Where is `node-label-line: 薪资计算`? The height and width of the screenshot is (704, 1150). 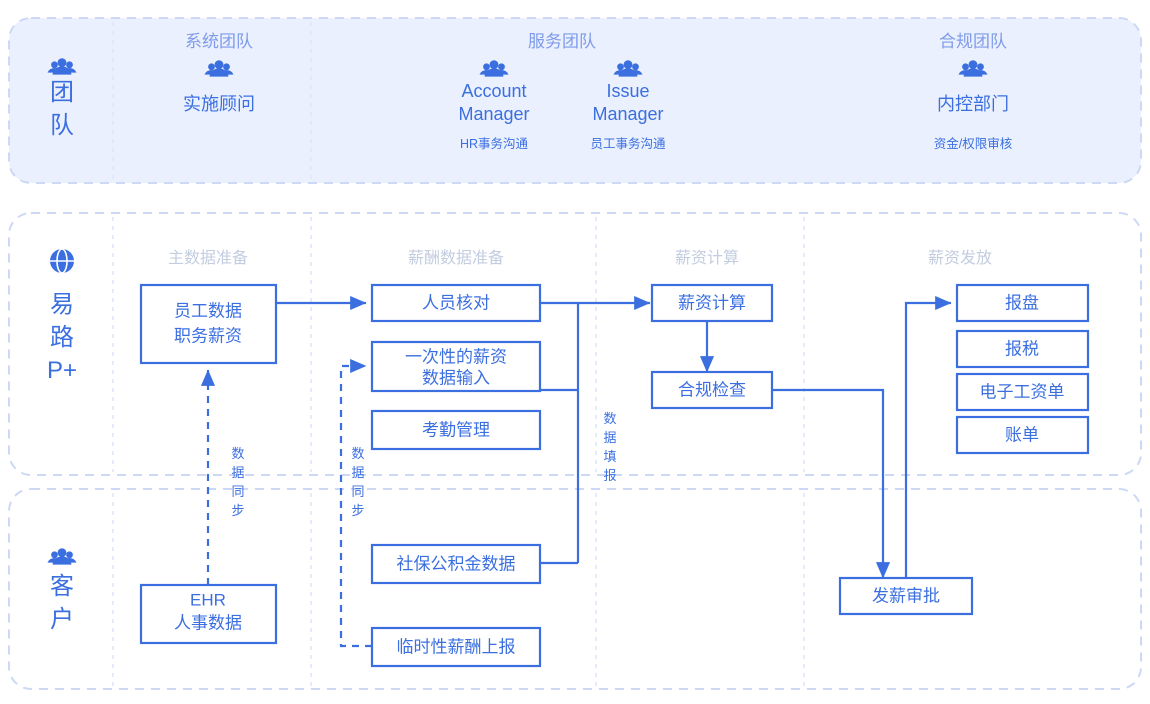
node-label-line: 薪资计算 is located at coordinates (712, 302).